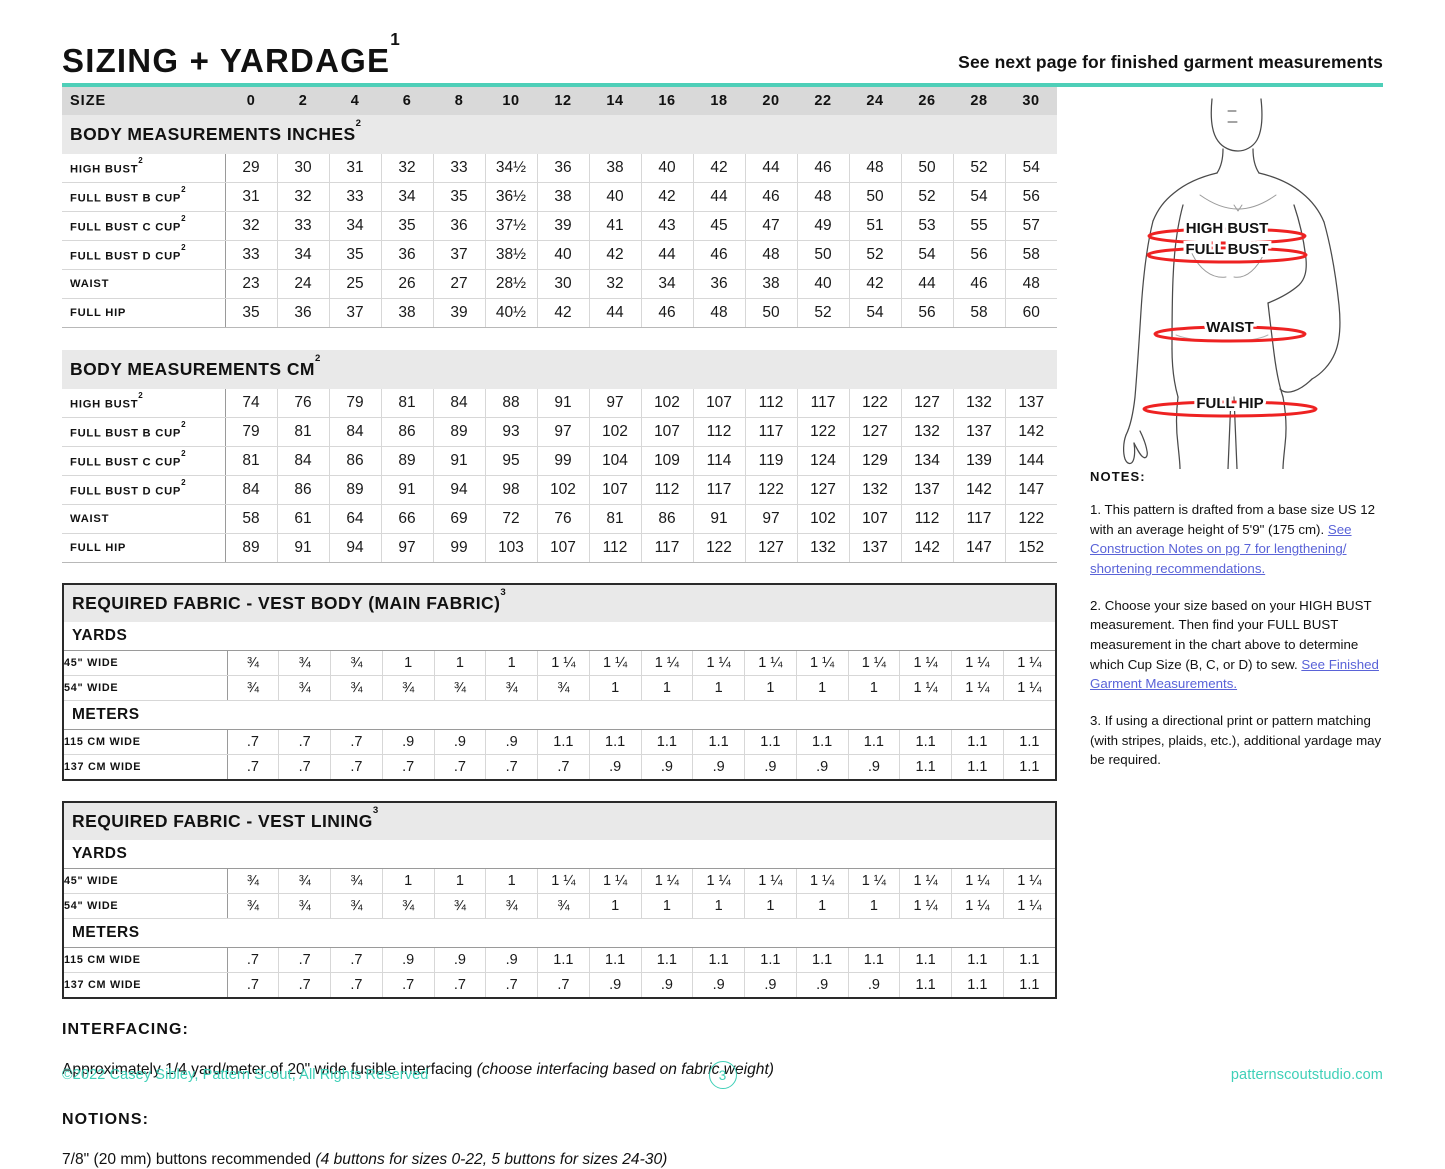  What do you see at coordinates (823, 432) in the screenshot?
I see `row-value: 122` at bounding box center [823, 432].